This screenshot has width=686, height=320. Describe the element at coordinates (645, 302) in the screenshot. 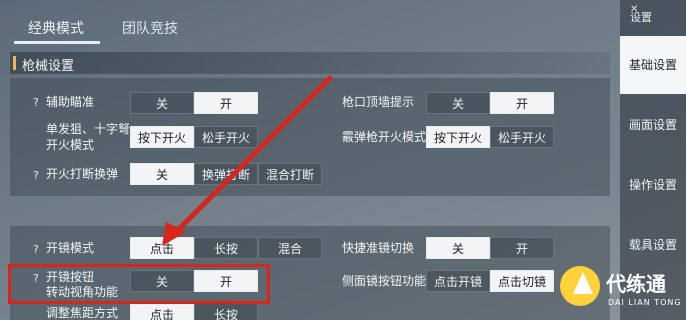

I see `watermark-sub: DAI LIAN TONG` at that location.